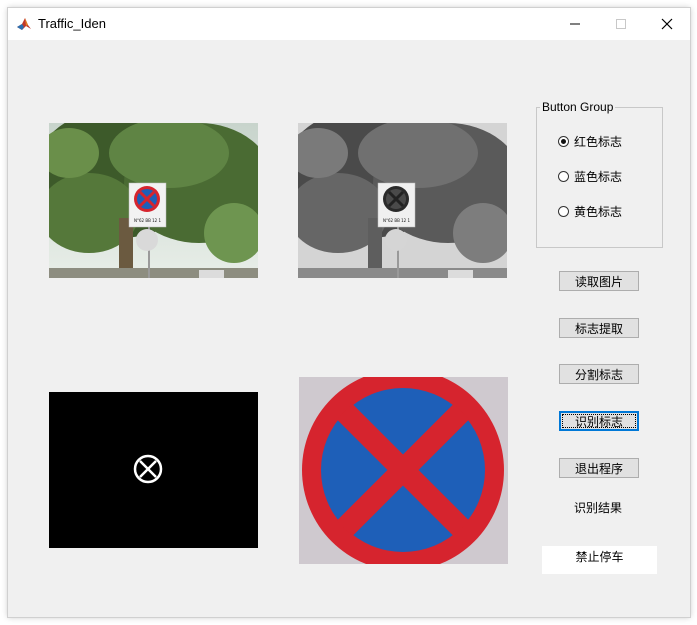  Describe the element at coordinates (72, 23) in the screenshot. I see `window-title: Traffic_Iden` at that location.